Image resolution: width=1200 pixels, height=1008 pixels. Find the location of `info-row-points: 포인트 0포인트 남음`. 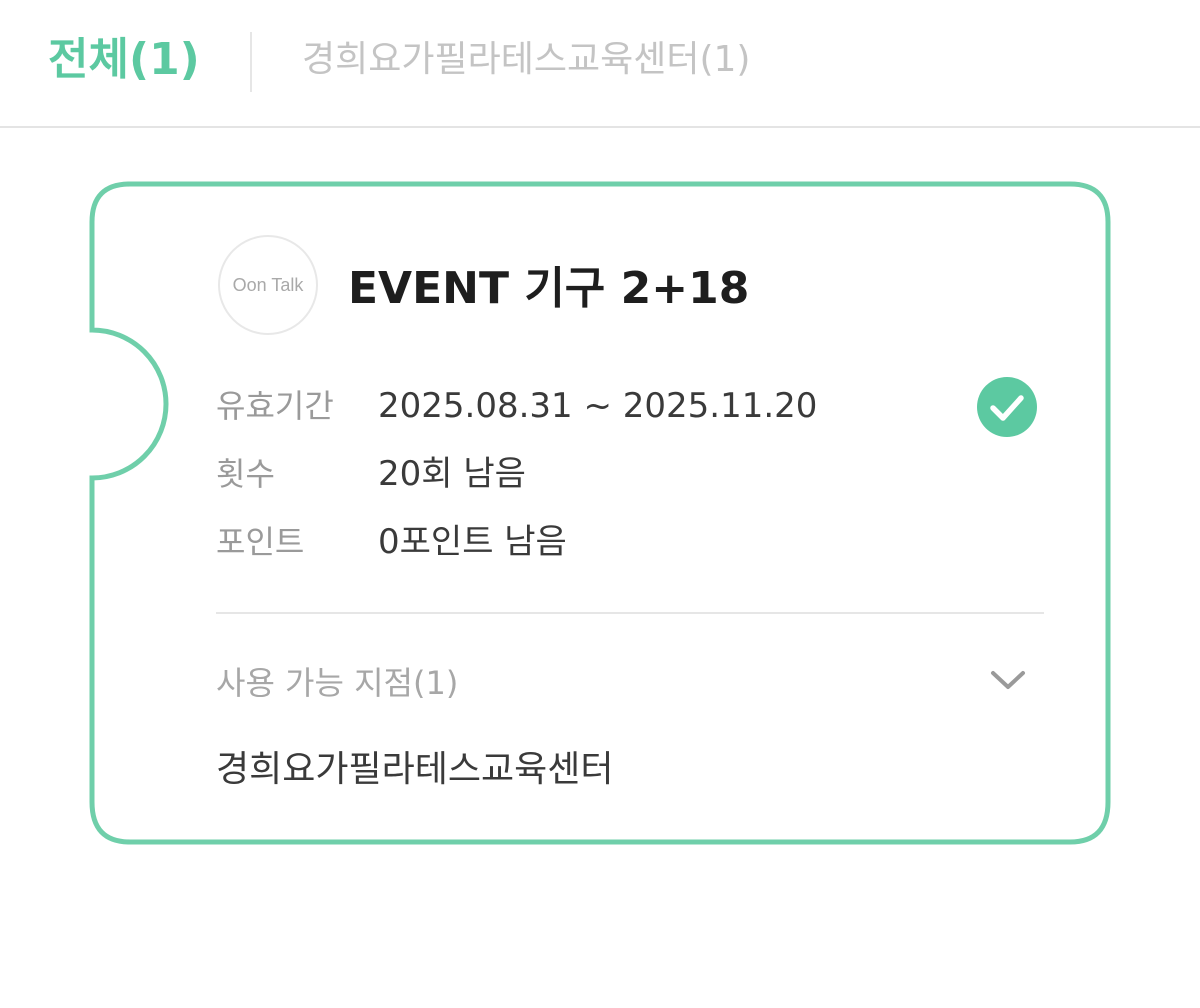

info-row-points: 포인트 0포인트 남음 is located at coordinates (391, 542).